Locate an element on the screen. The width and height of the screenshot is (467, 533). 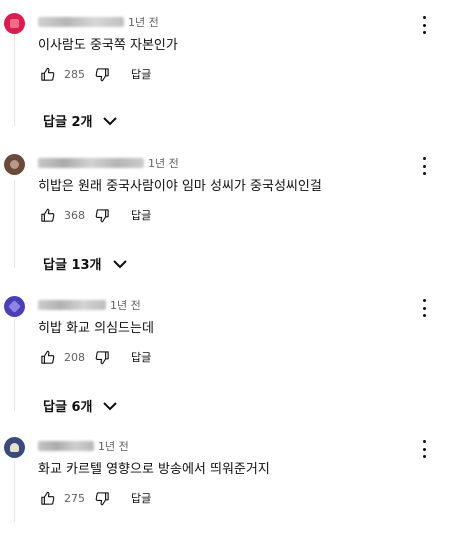
view-replies-button: 답글 6개 is located at coordinates (80, 405).